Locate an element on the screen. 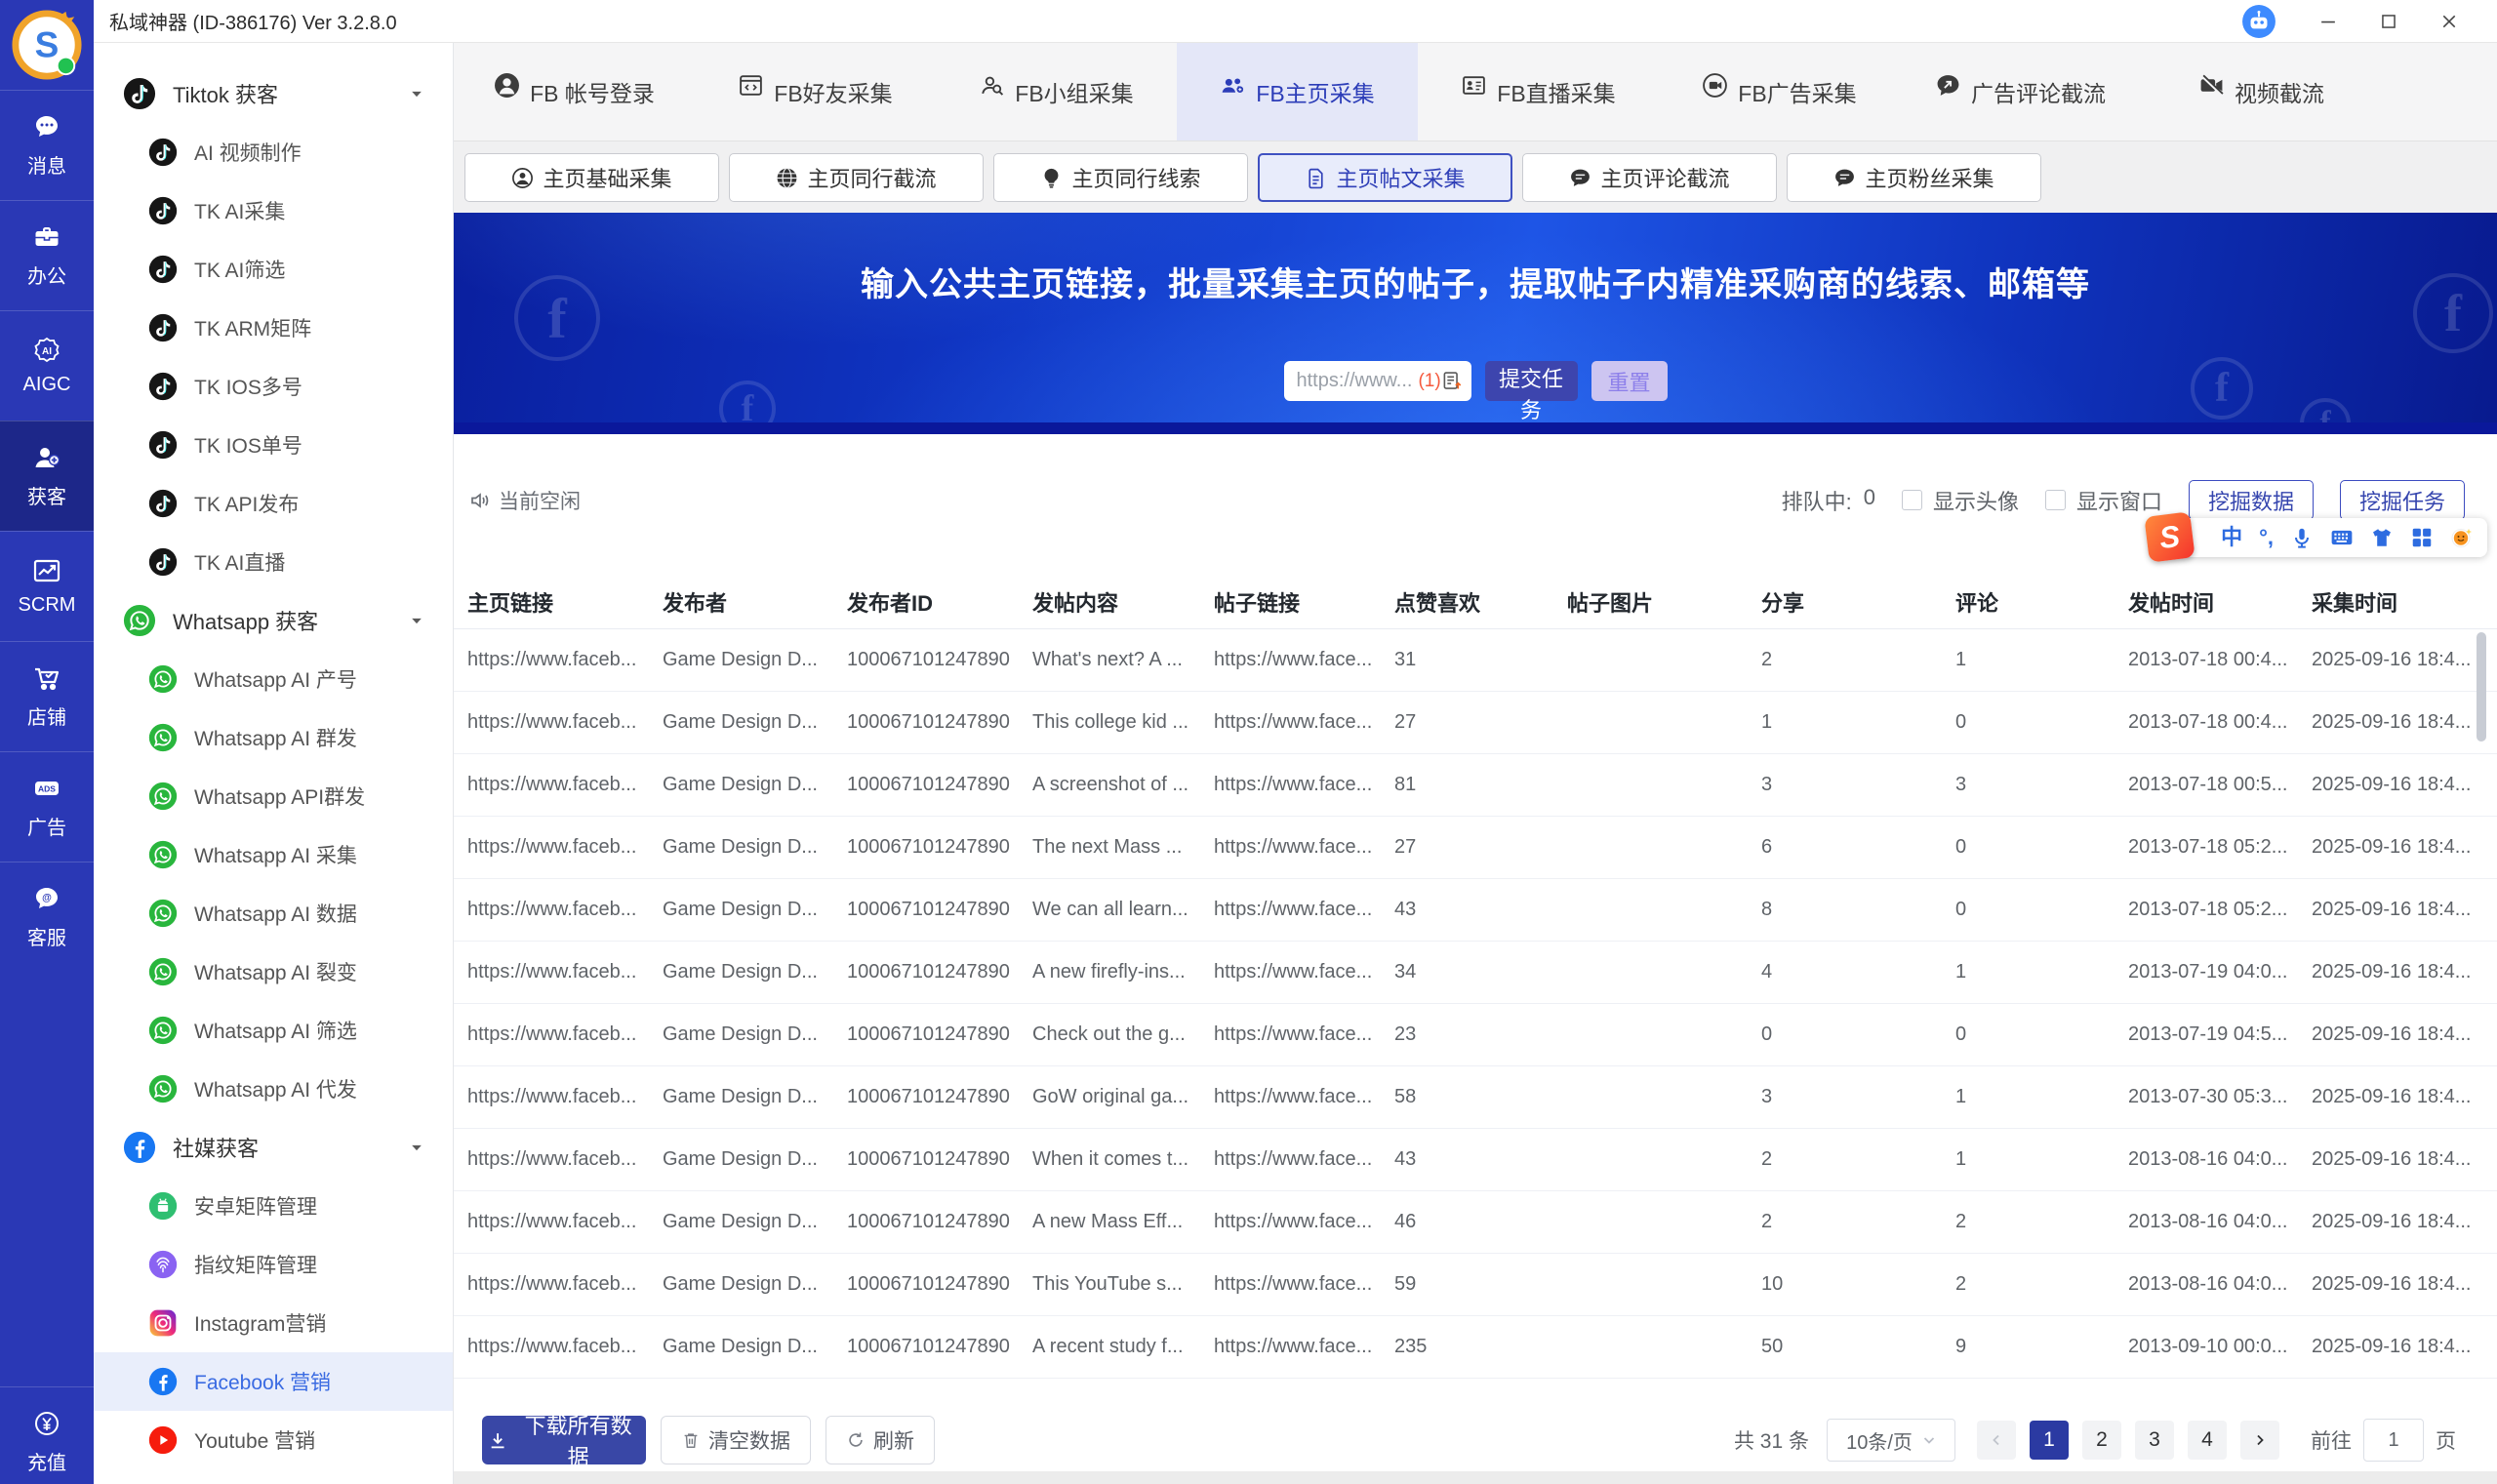 The width and height of the screenshot is (2497, 1484). sidebar-item-tk-ai-collect: TK AI采集 is located at coordinates (273, 210).